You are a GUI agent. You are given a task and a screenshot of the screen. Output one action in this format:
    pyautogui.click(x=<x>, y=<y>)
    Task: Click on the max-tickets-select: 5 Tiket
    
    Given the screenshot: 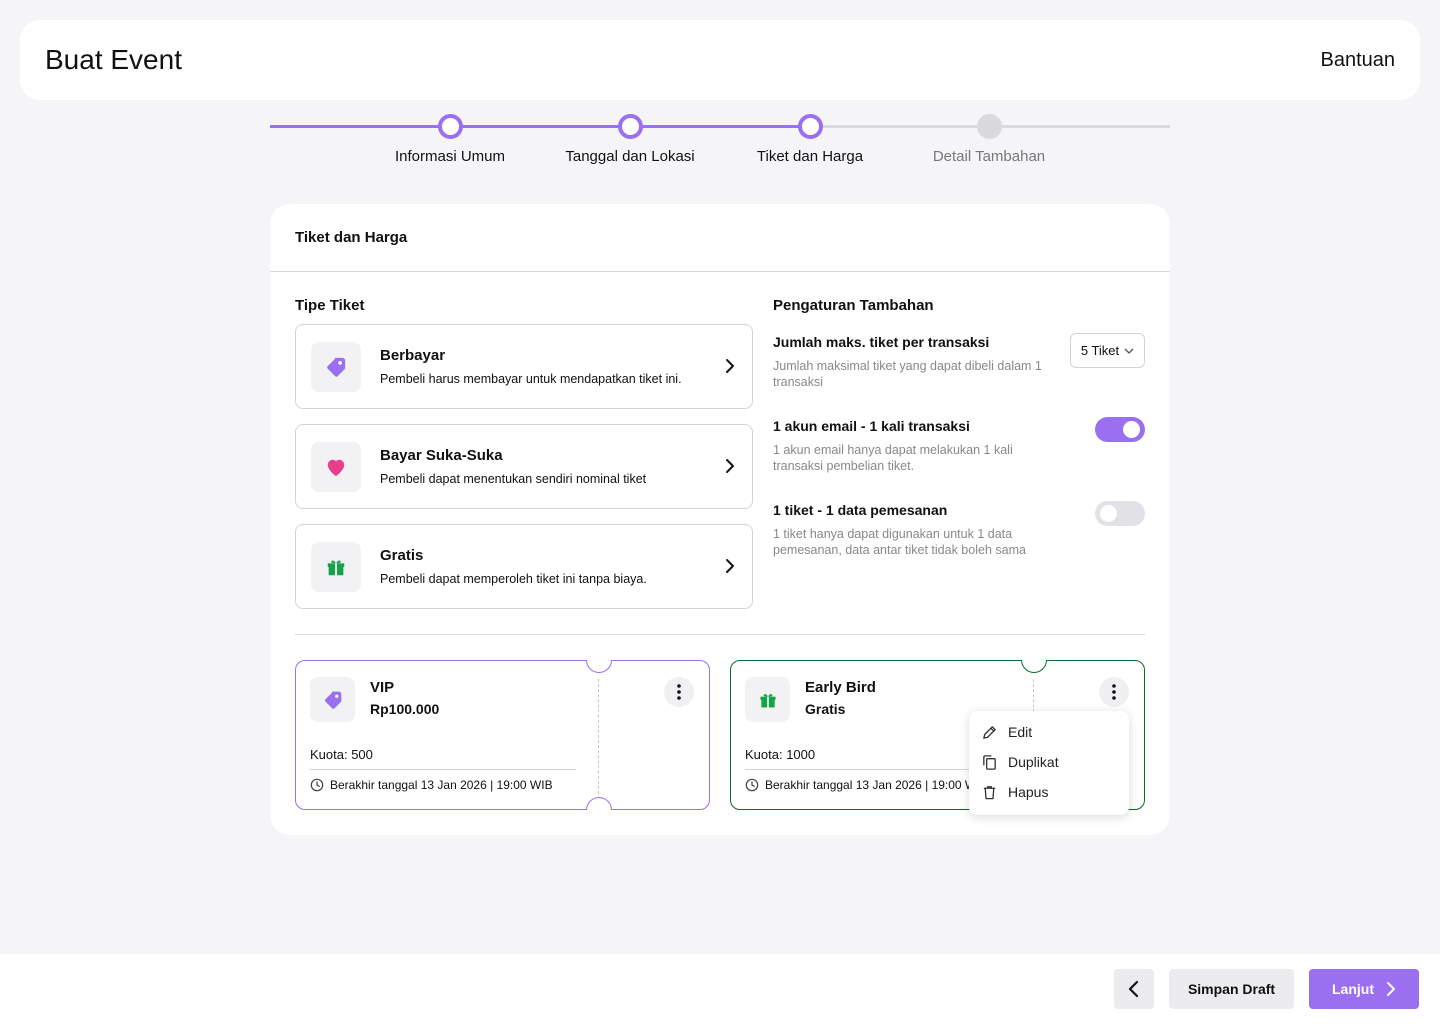 What is the action you would take?
    pyautogui.click(x=1107, y=350)
    